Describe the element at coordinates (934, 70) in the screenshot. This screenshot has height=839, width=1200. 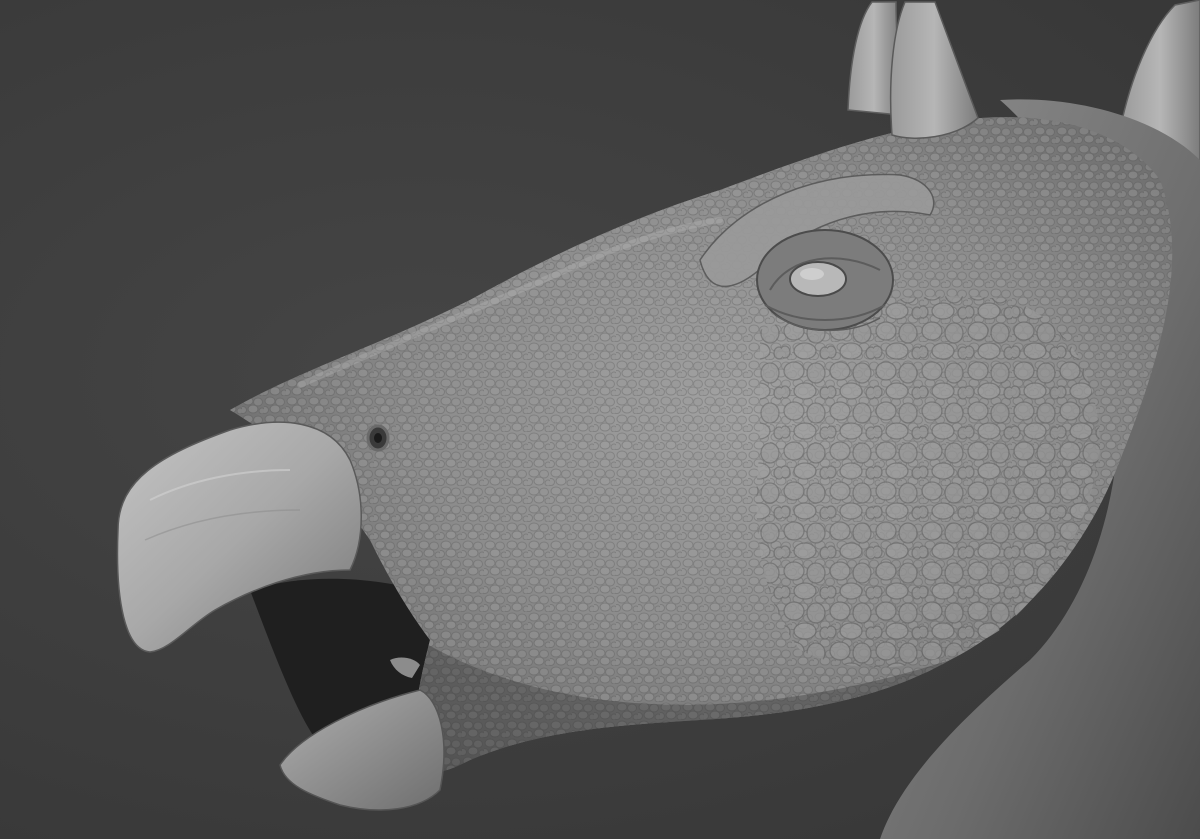
I see `front-horn` at that location.